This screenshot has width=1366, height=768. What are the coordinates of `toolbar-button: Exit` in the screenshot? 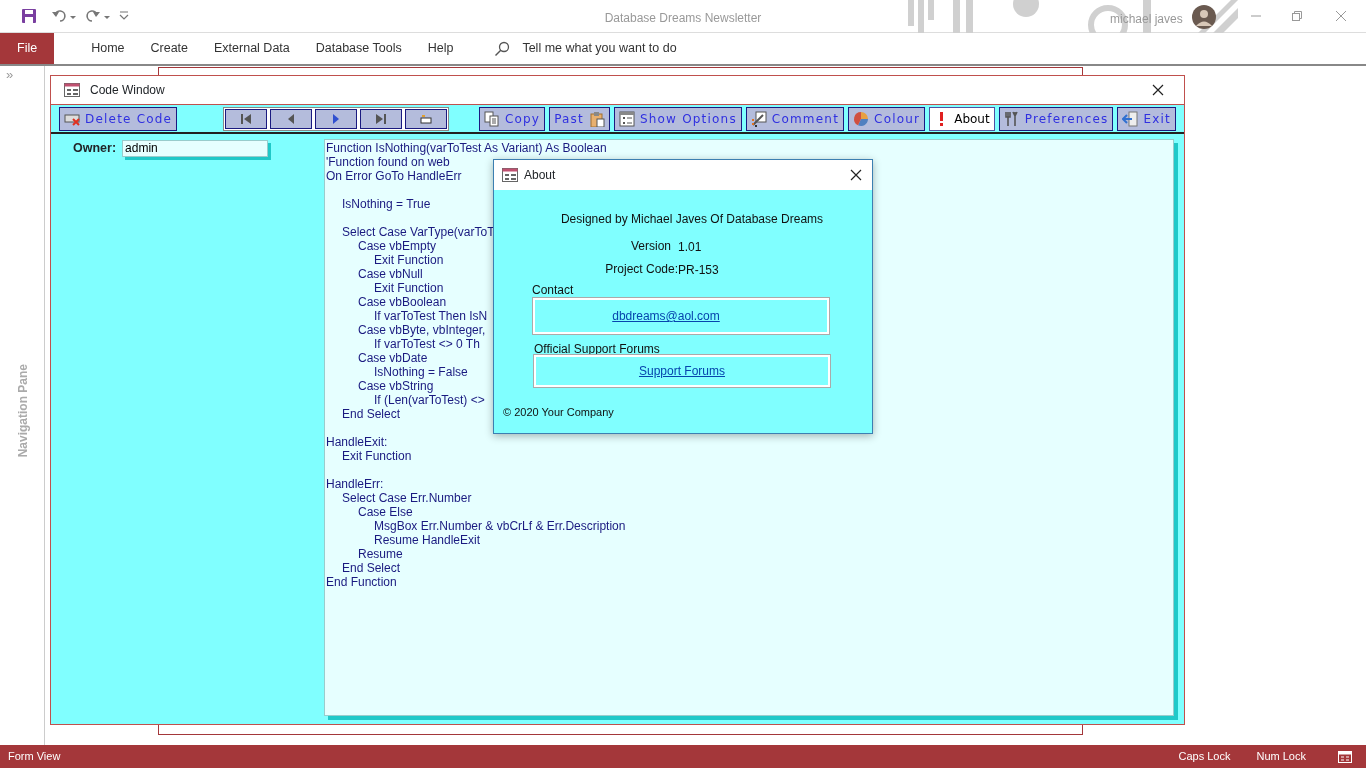 It's located at (1146, 118).